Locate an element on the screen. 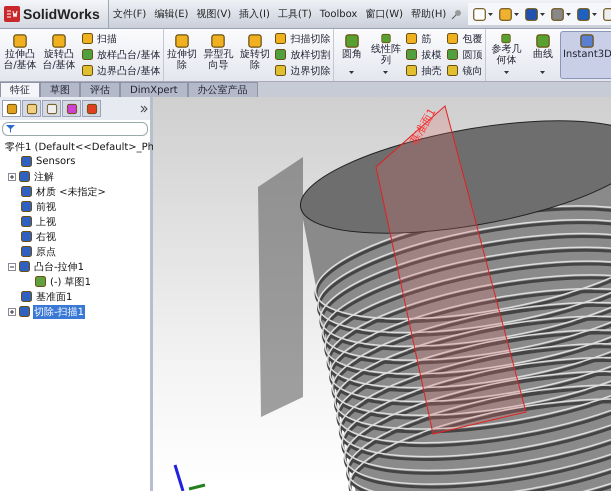 The width and height of the screenshot is (611, 491). collapse-toggle is located at coordinates (12, 266).